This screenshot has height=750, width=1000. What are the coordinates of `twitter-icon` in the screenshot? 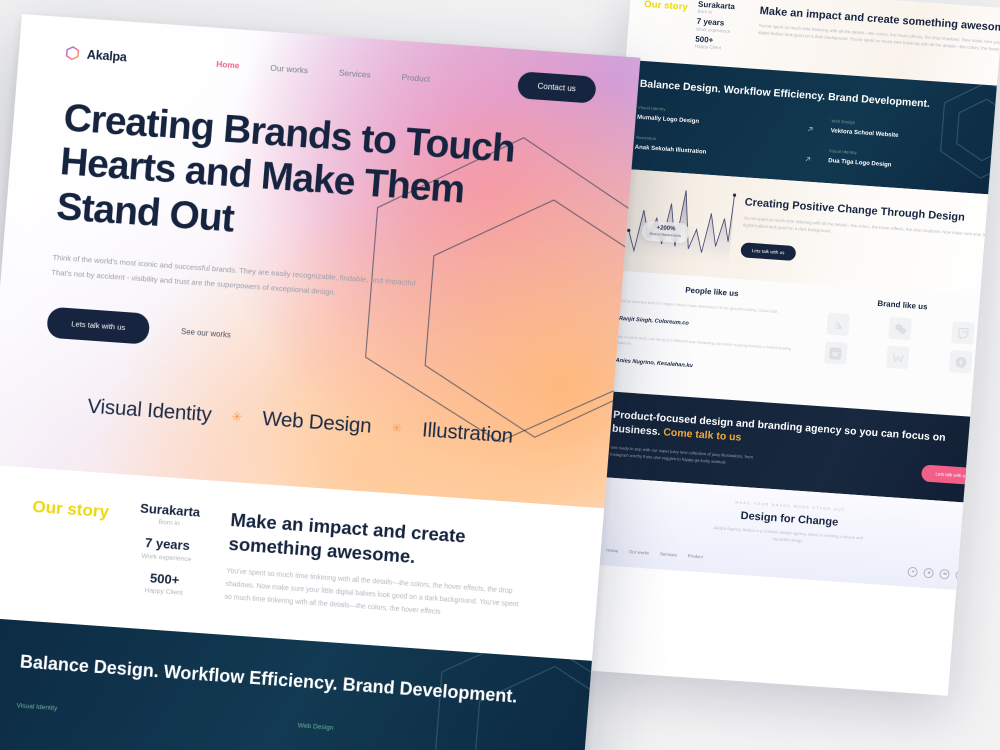 It's located at (960, 575).